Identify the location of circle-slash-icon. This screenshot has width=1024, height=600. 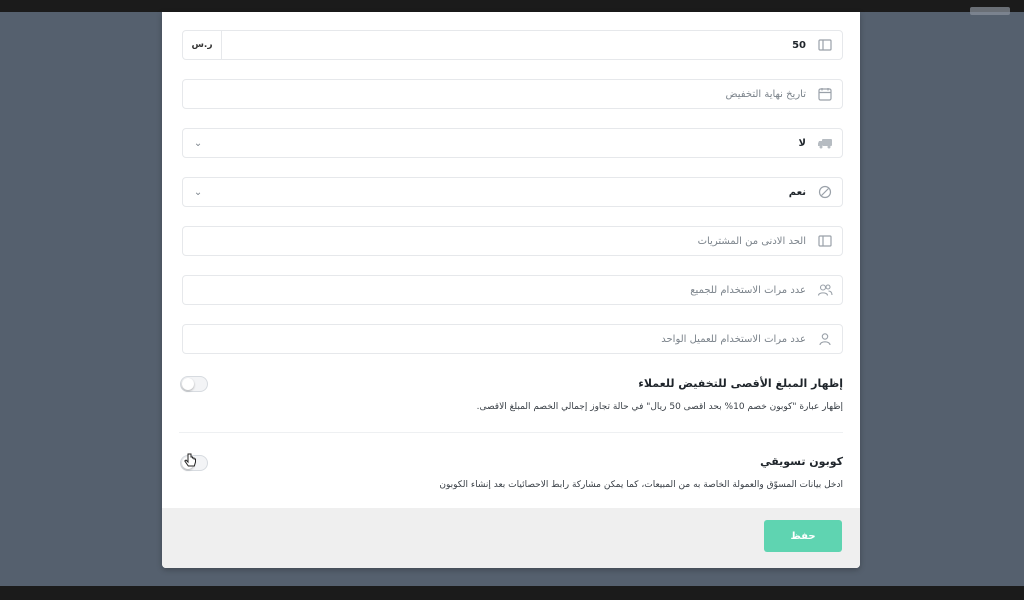
(825, 192).